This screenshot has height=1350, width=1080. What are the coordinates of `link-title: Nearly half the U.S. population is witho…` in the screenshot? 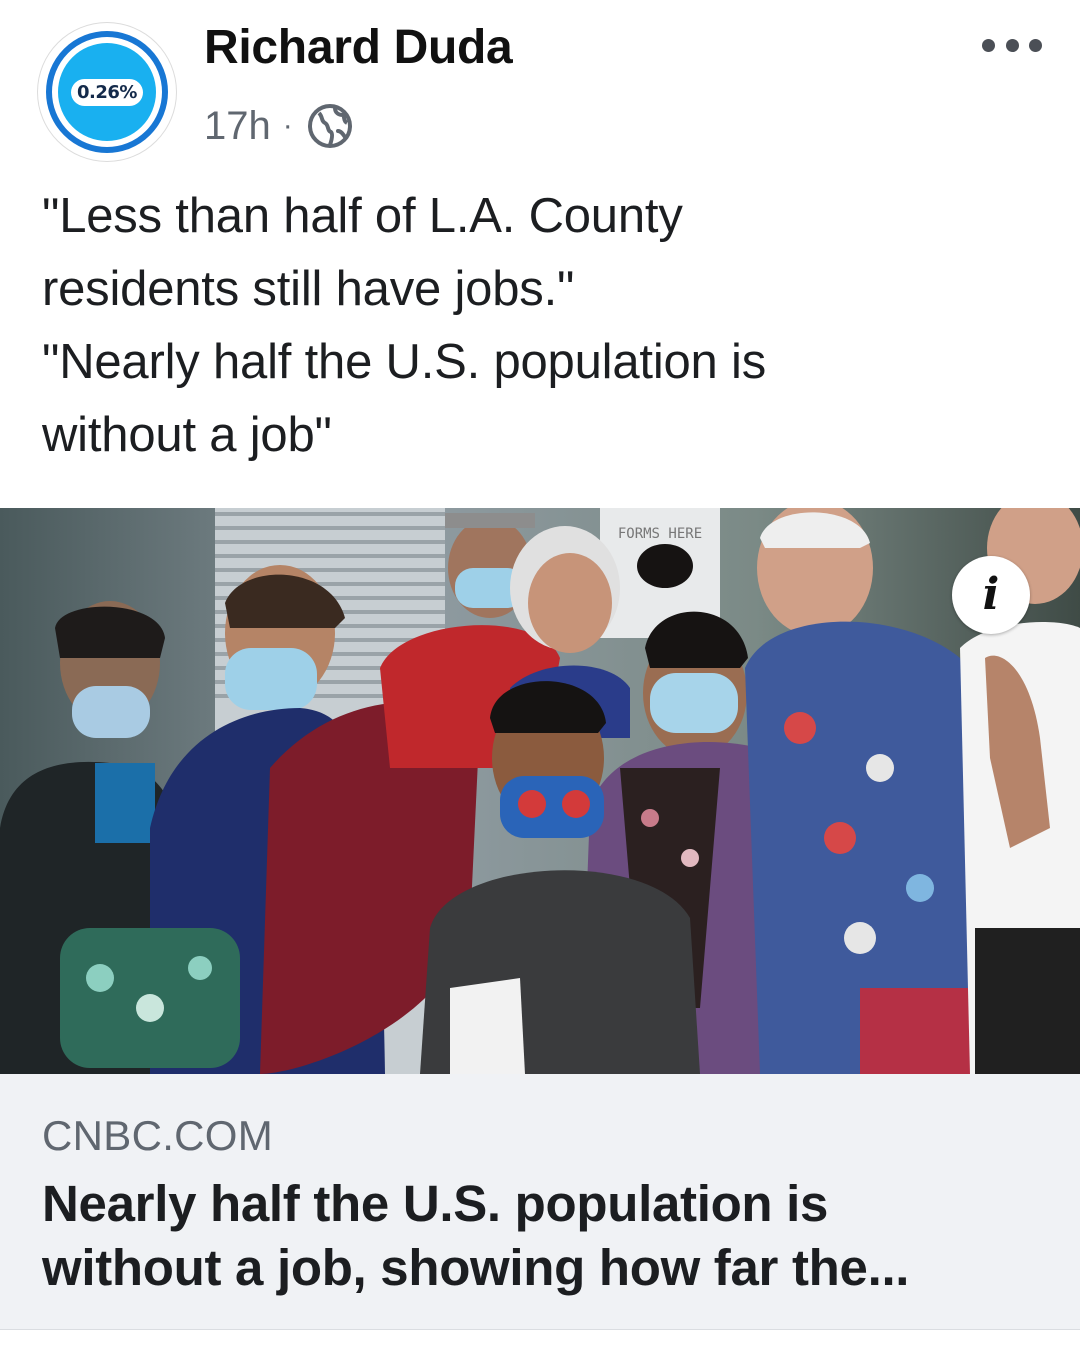 It's located at (542, 1236).